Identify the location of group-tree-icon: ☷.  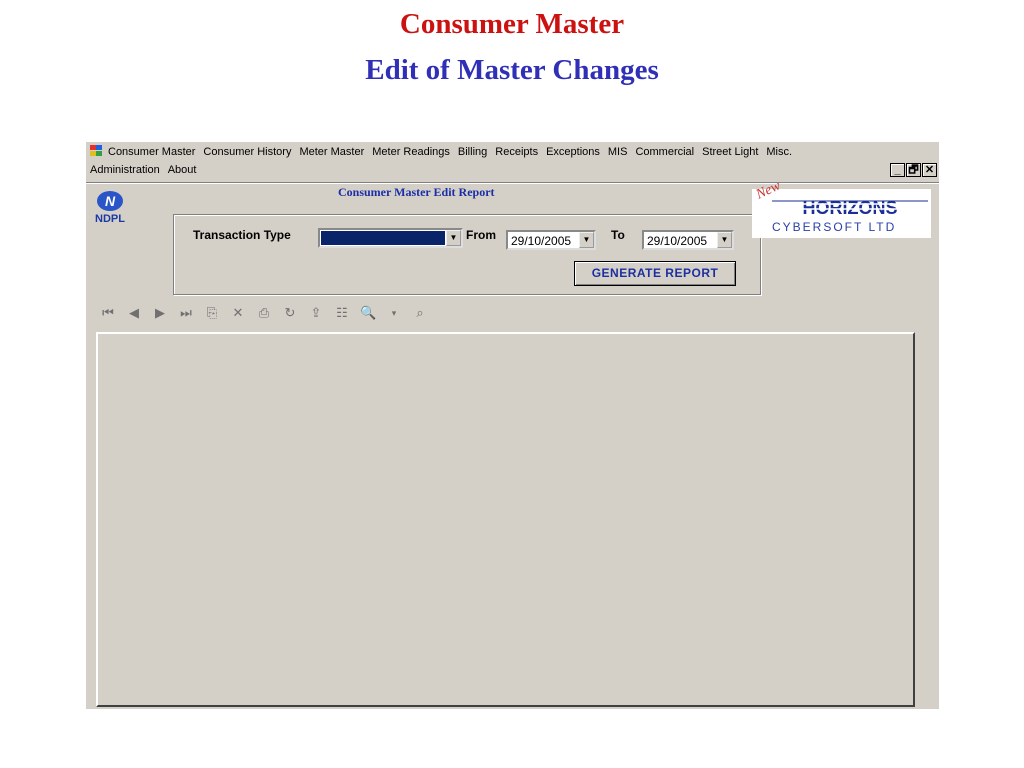
(342, 313).